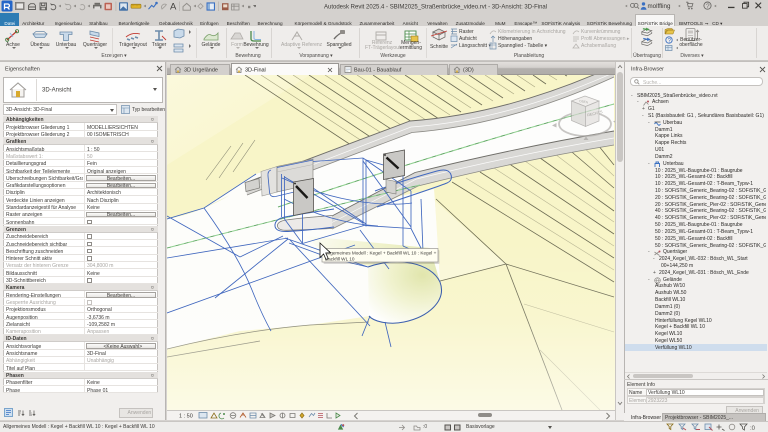  Describe the element at coordinates (340, 259) in the screenshot. I see `svg-text: Backfill WL 10` at that location.